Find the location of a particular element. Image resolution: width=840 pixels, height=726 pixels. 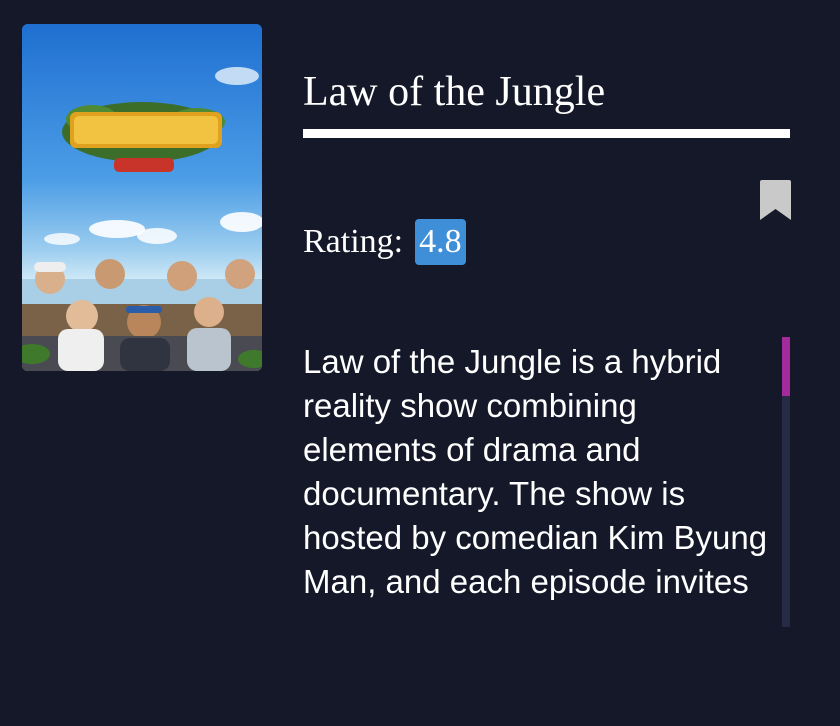

rating: Rating: 4.8 is located at coordinates (384, 242).